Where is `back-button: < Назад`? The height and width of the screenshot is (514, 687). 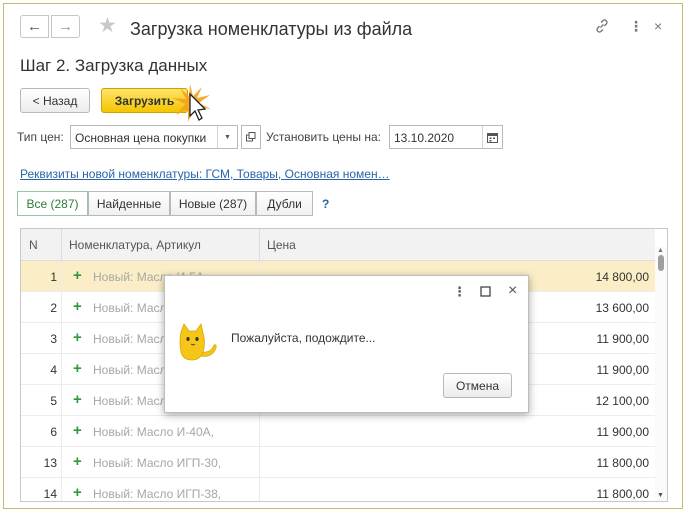 back-button: < Назад is located at coordinates (55, 100).